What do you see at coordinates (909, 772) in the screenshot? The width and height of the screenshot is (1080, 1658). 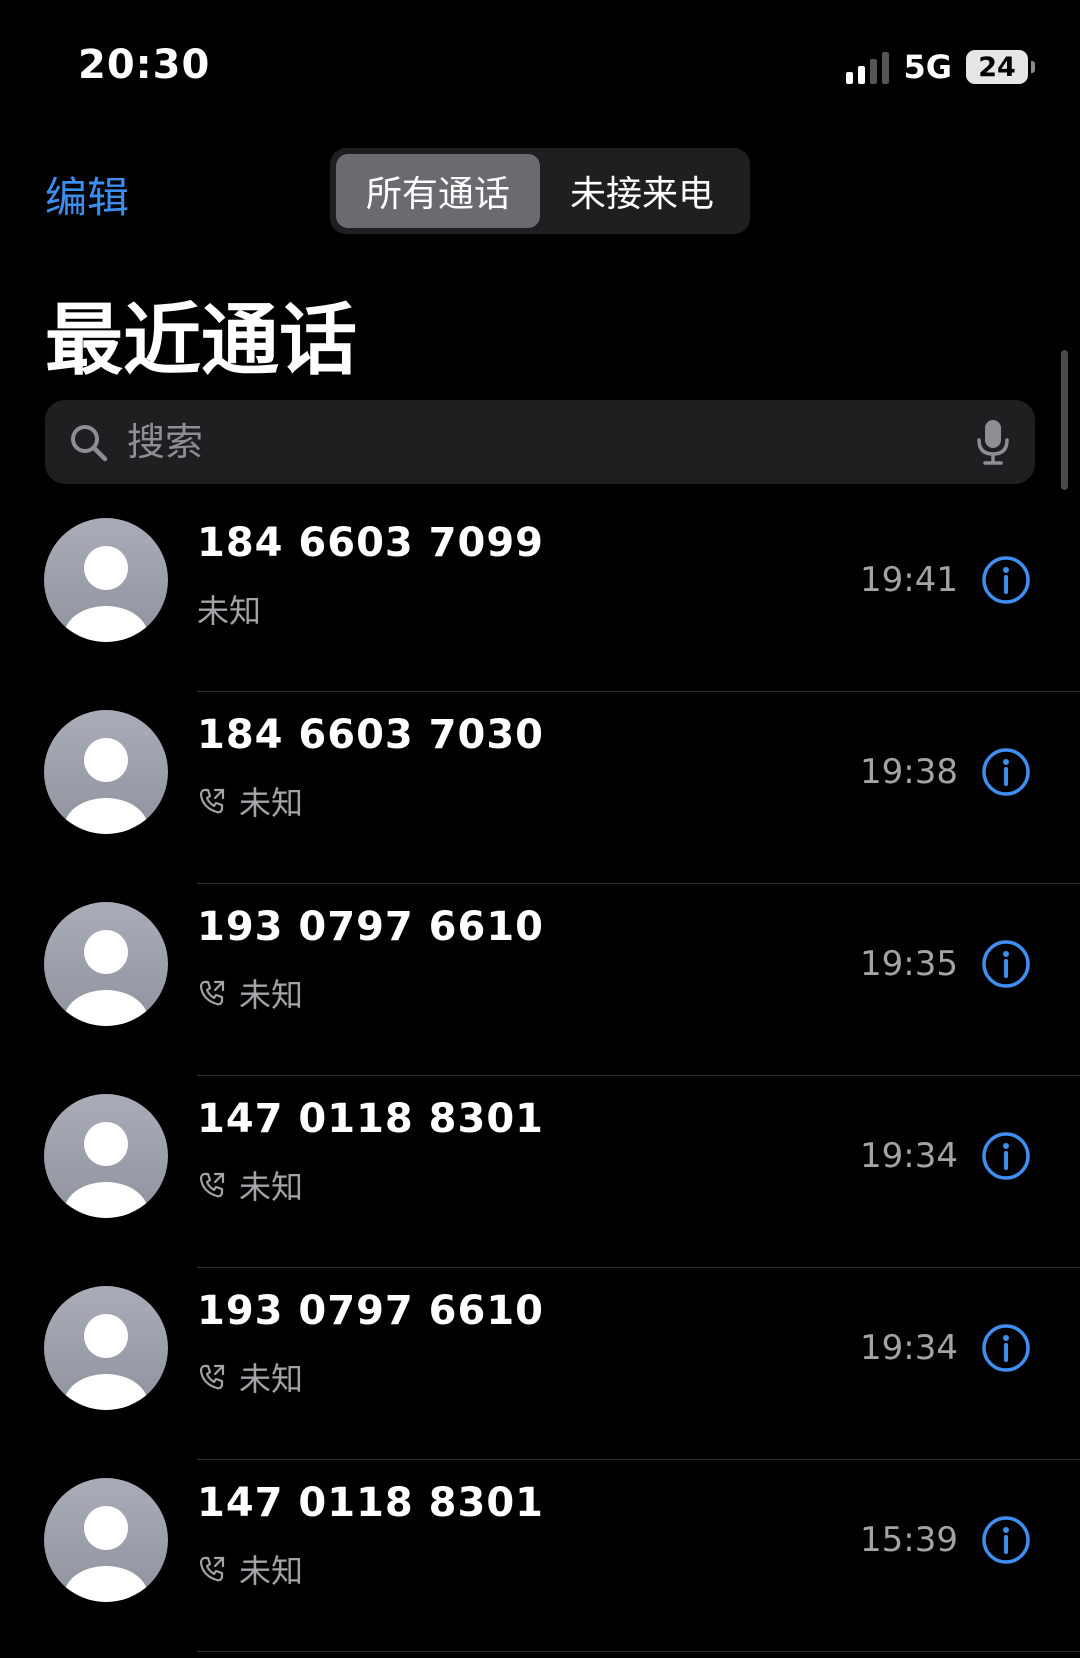 I see `call-time: 19:38` at bounding box center [909, 772].